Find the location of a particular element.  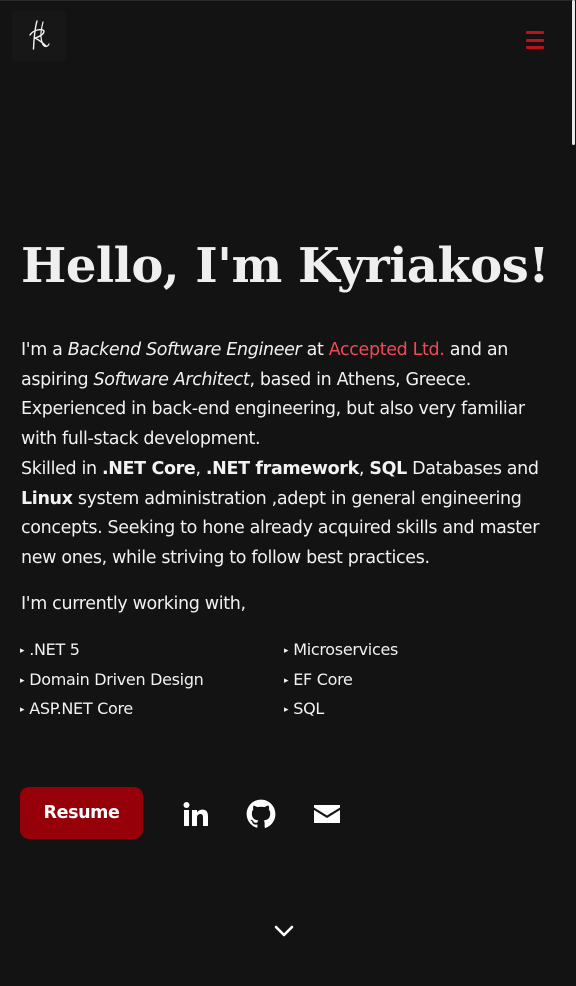

role-text: Backend Software Engineer is located at coordinates (184, 350).